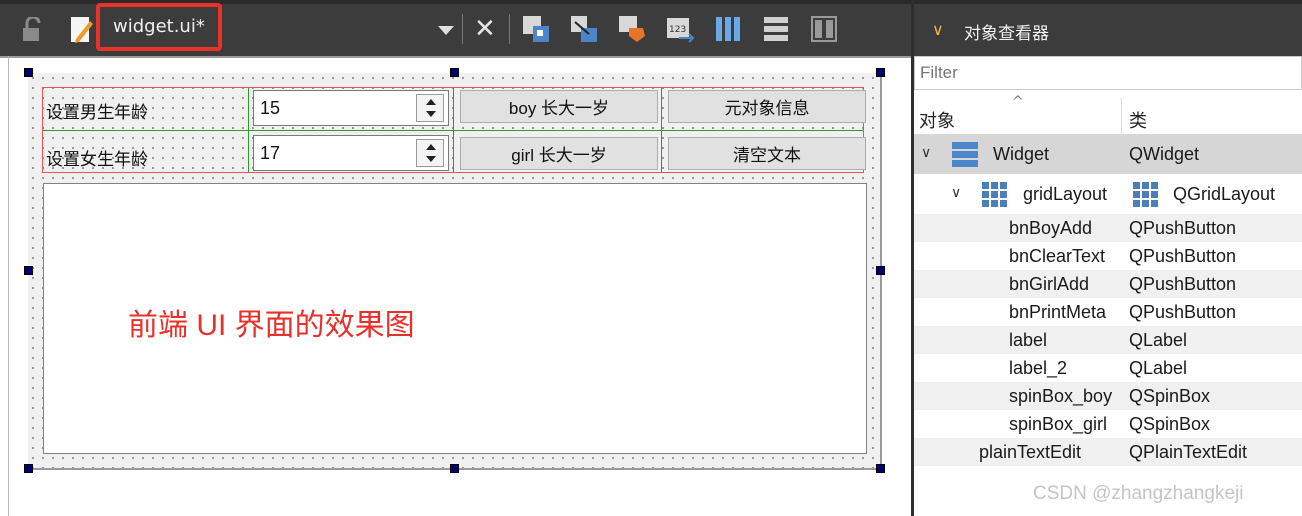 Image resolution: width=1302 pixels, height=516 pixels. What do you see at coordinates (1006, 34) in the screenshot?
I see `panel-title: 对象查看器` at bounding box center [1006, 34].